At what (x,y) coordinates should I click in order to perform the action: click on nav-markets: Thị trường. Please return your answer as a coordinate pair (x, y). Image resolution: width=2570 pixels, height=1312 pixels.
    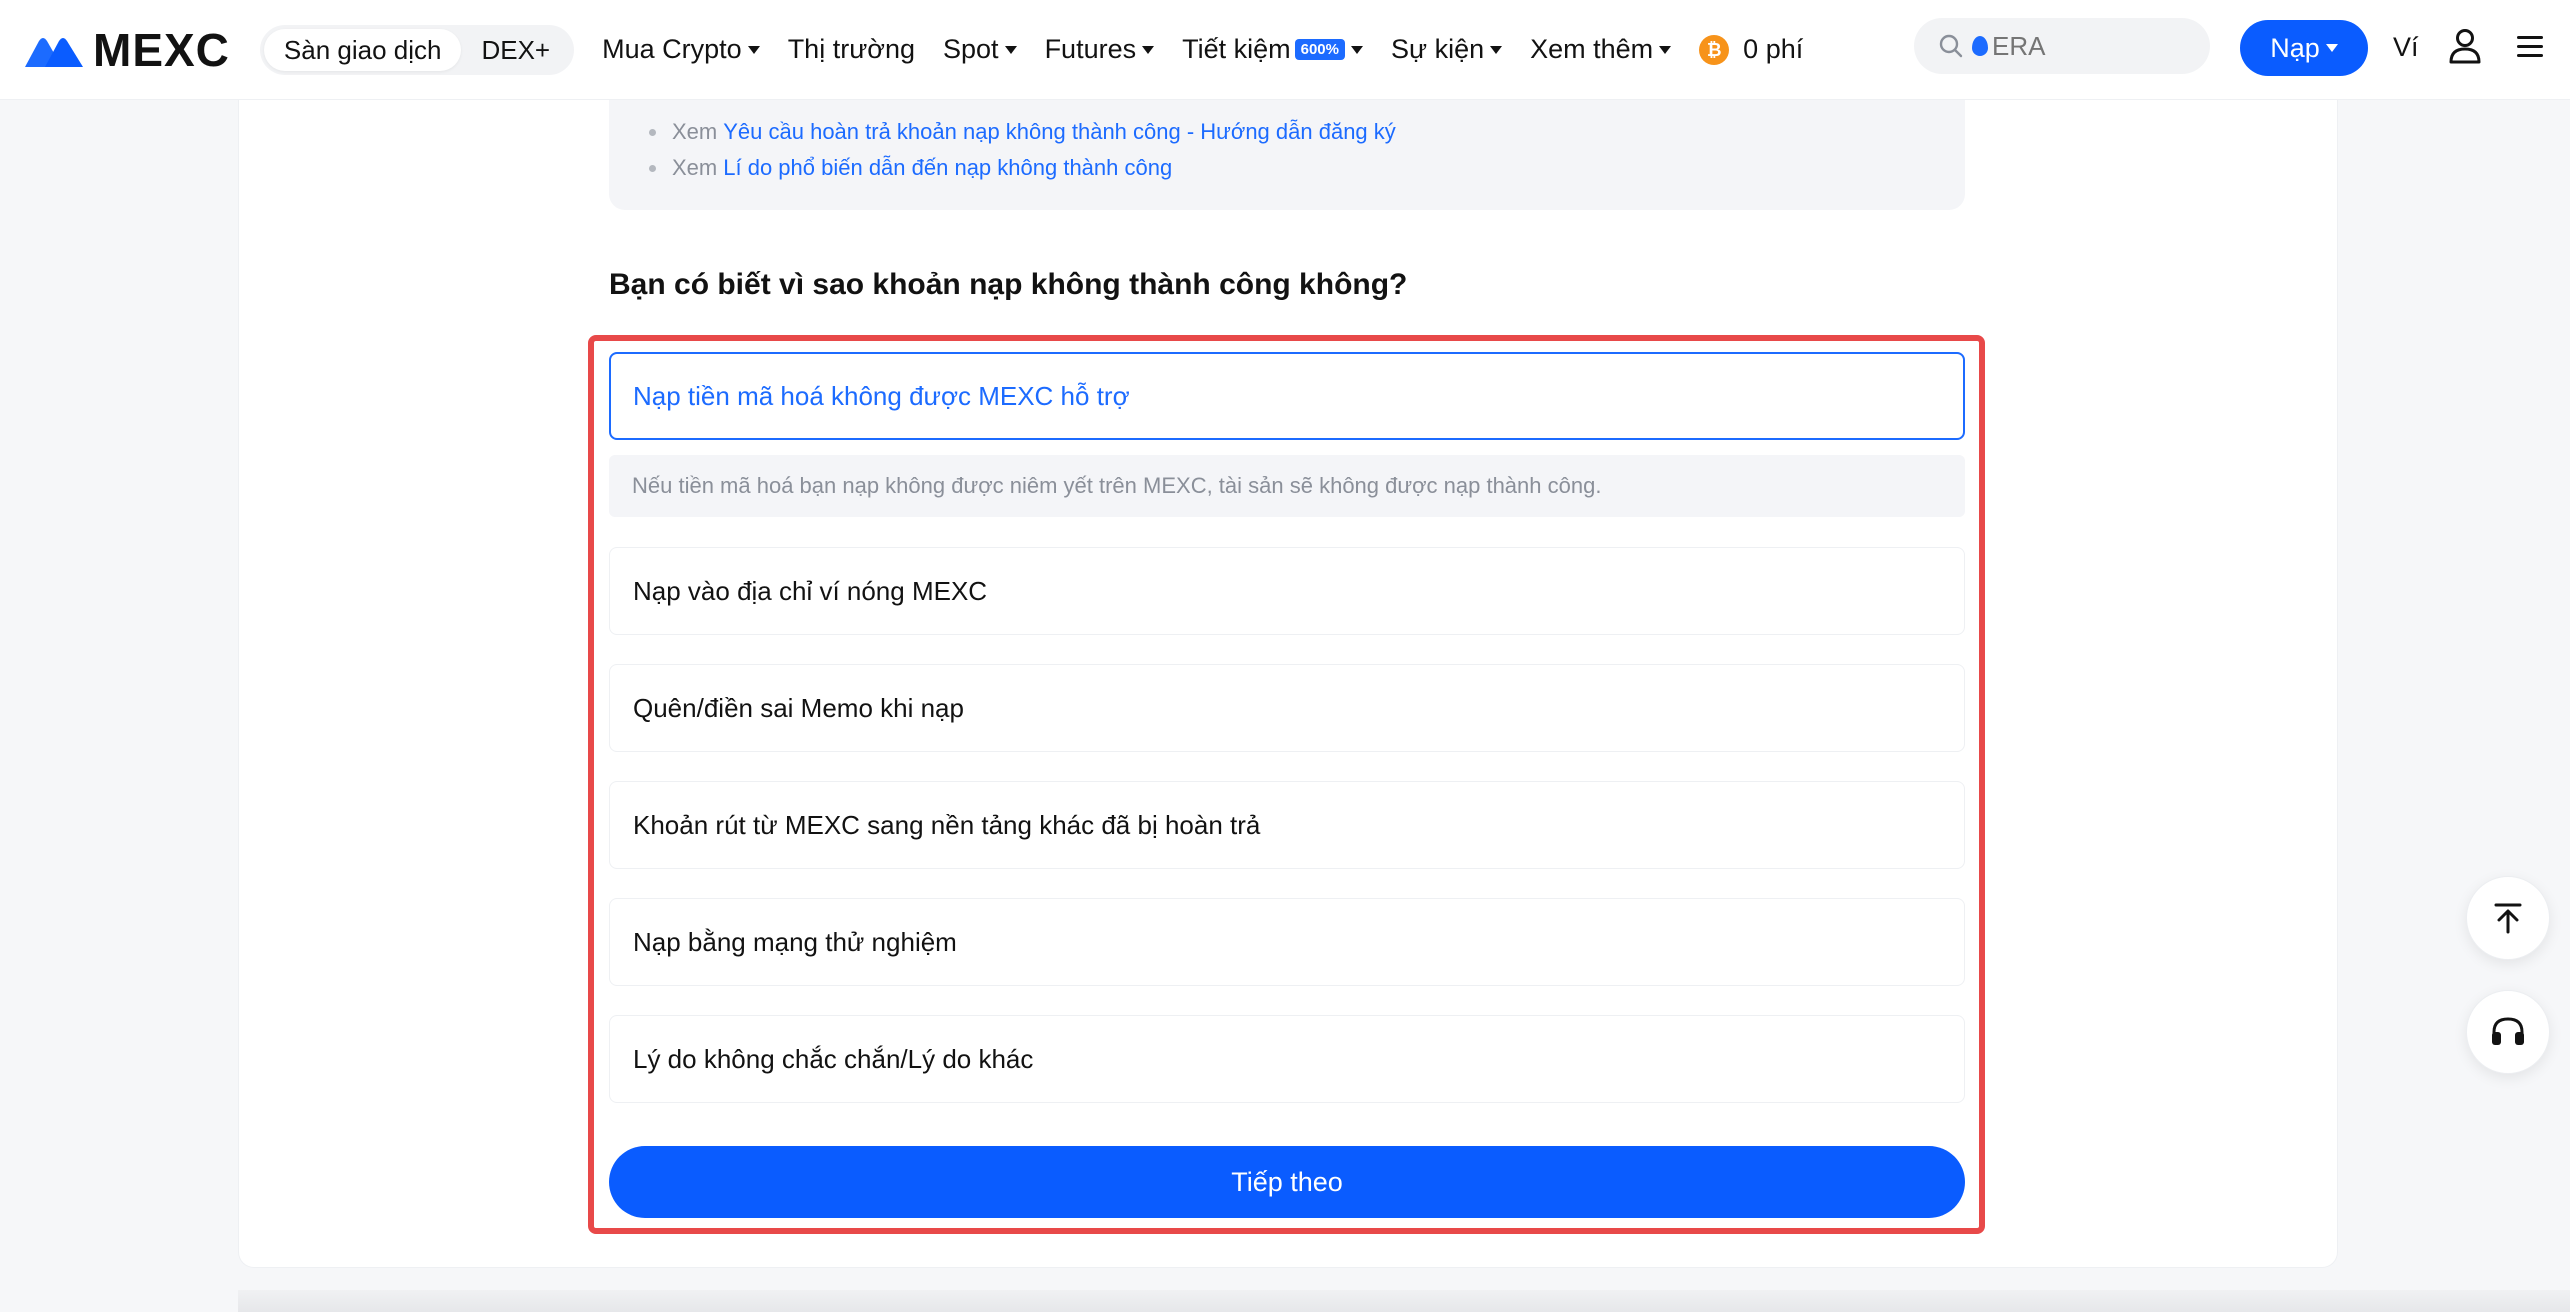
    Looking at the image, I should click on (851, 49).